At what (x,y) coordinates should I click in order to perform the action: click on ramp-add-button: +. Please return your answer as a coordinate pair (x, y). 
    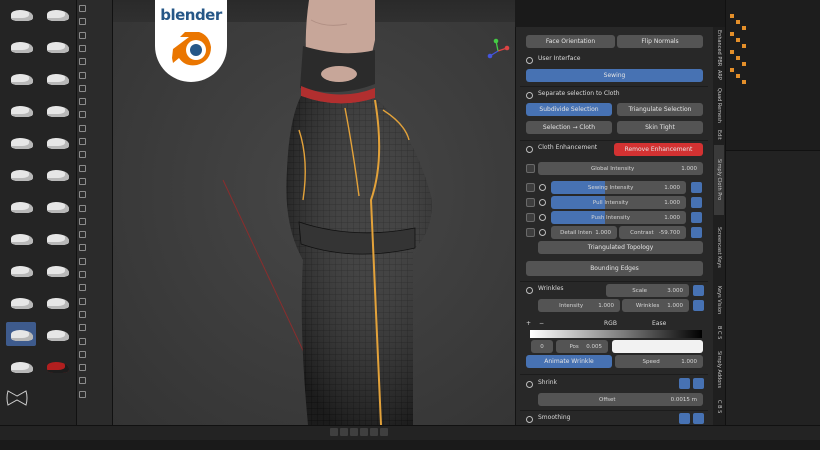
    Looking at the image, I should click on (528, 323).